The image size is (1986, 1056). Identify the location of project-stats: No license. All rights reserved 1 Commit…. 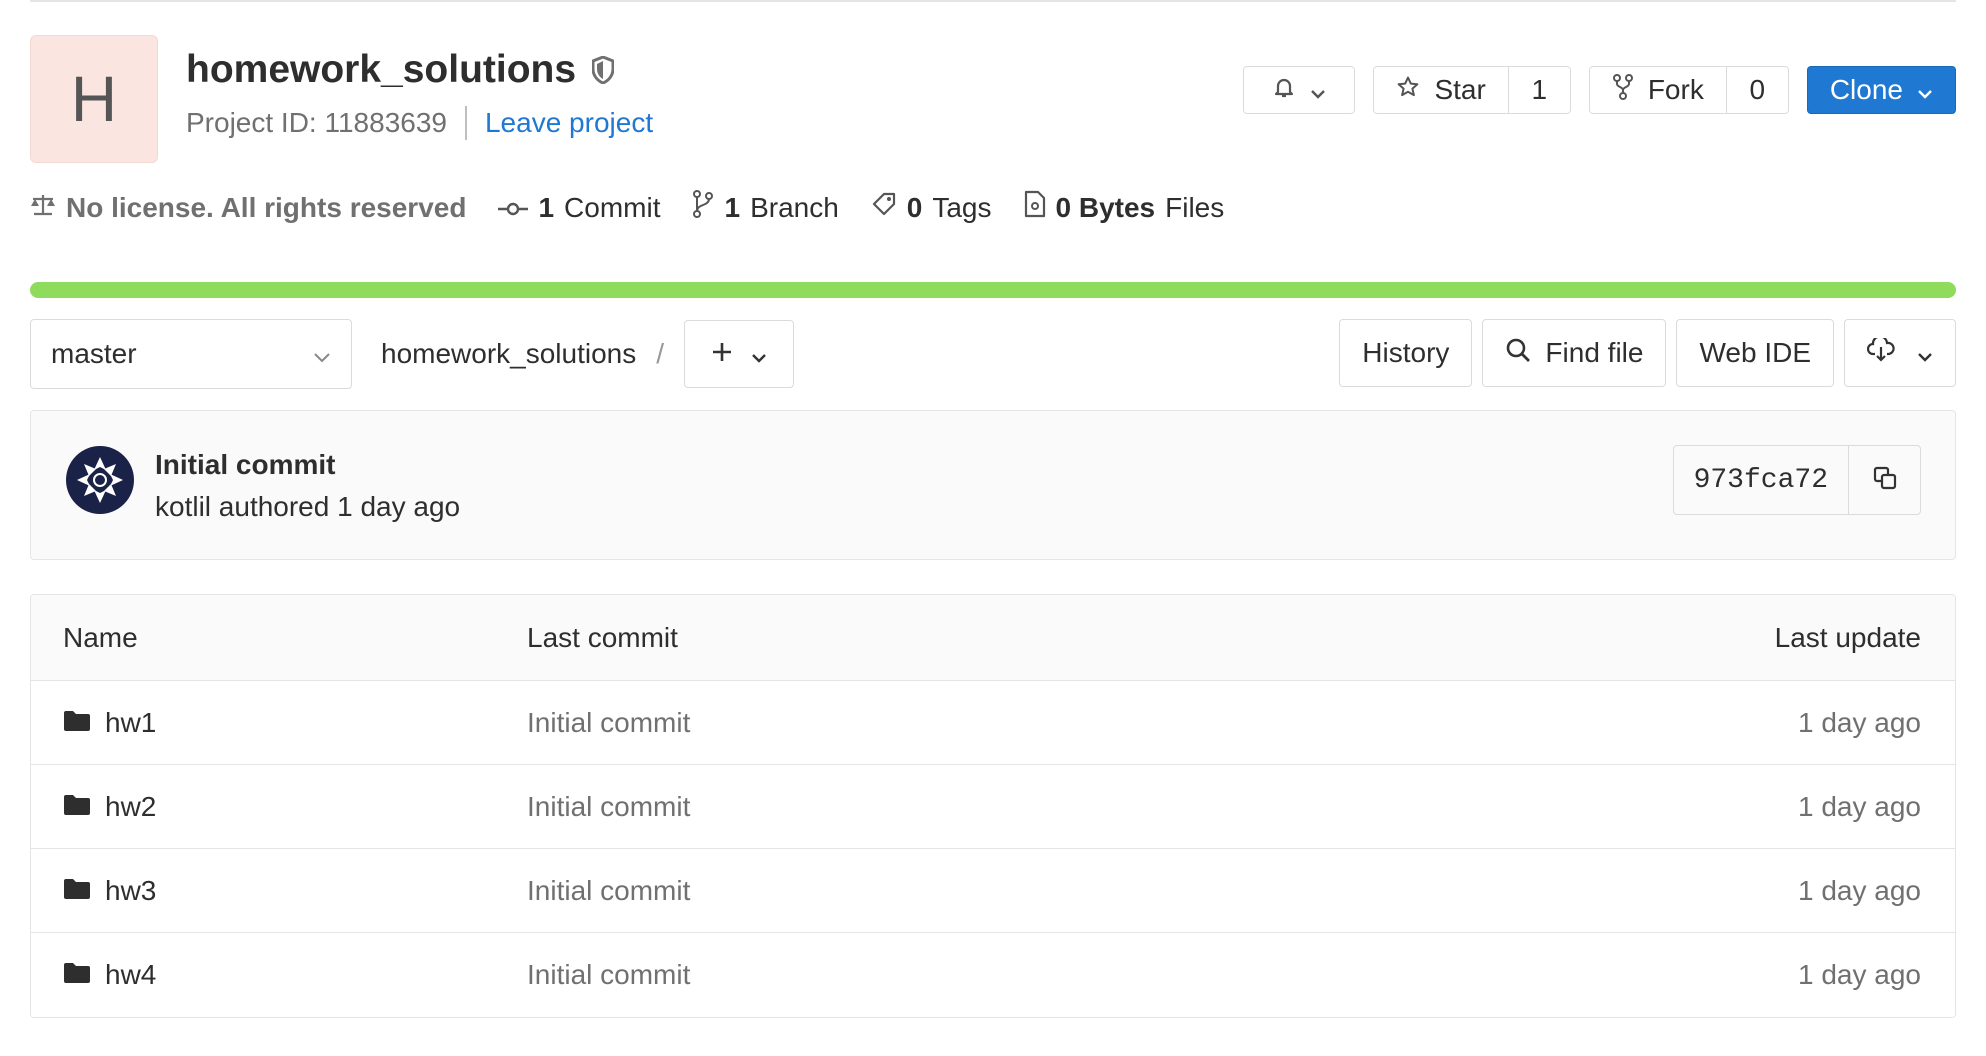
(643, 207).